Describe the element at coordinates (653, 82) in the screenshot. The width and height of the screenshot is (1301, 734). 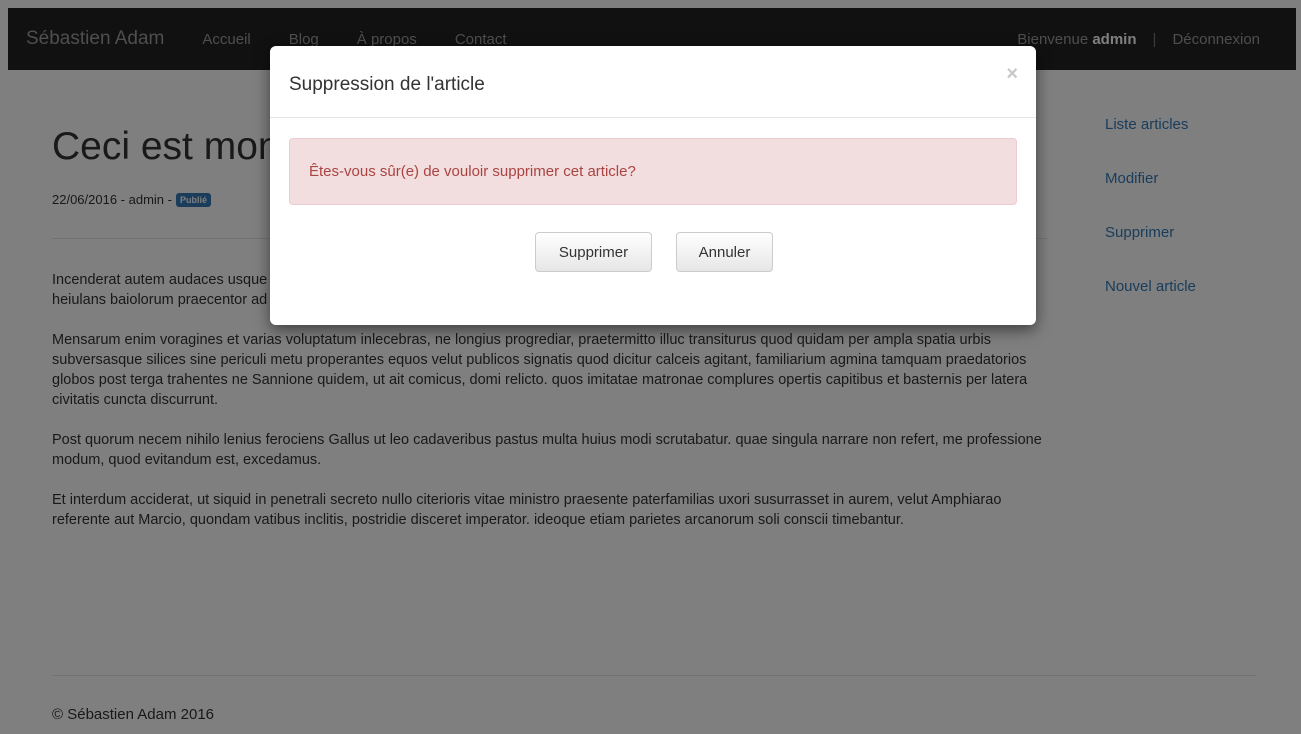
I see `modal-header: Suppression de l'article ×` at that location.